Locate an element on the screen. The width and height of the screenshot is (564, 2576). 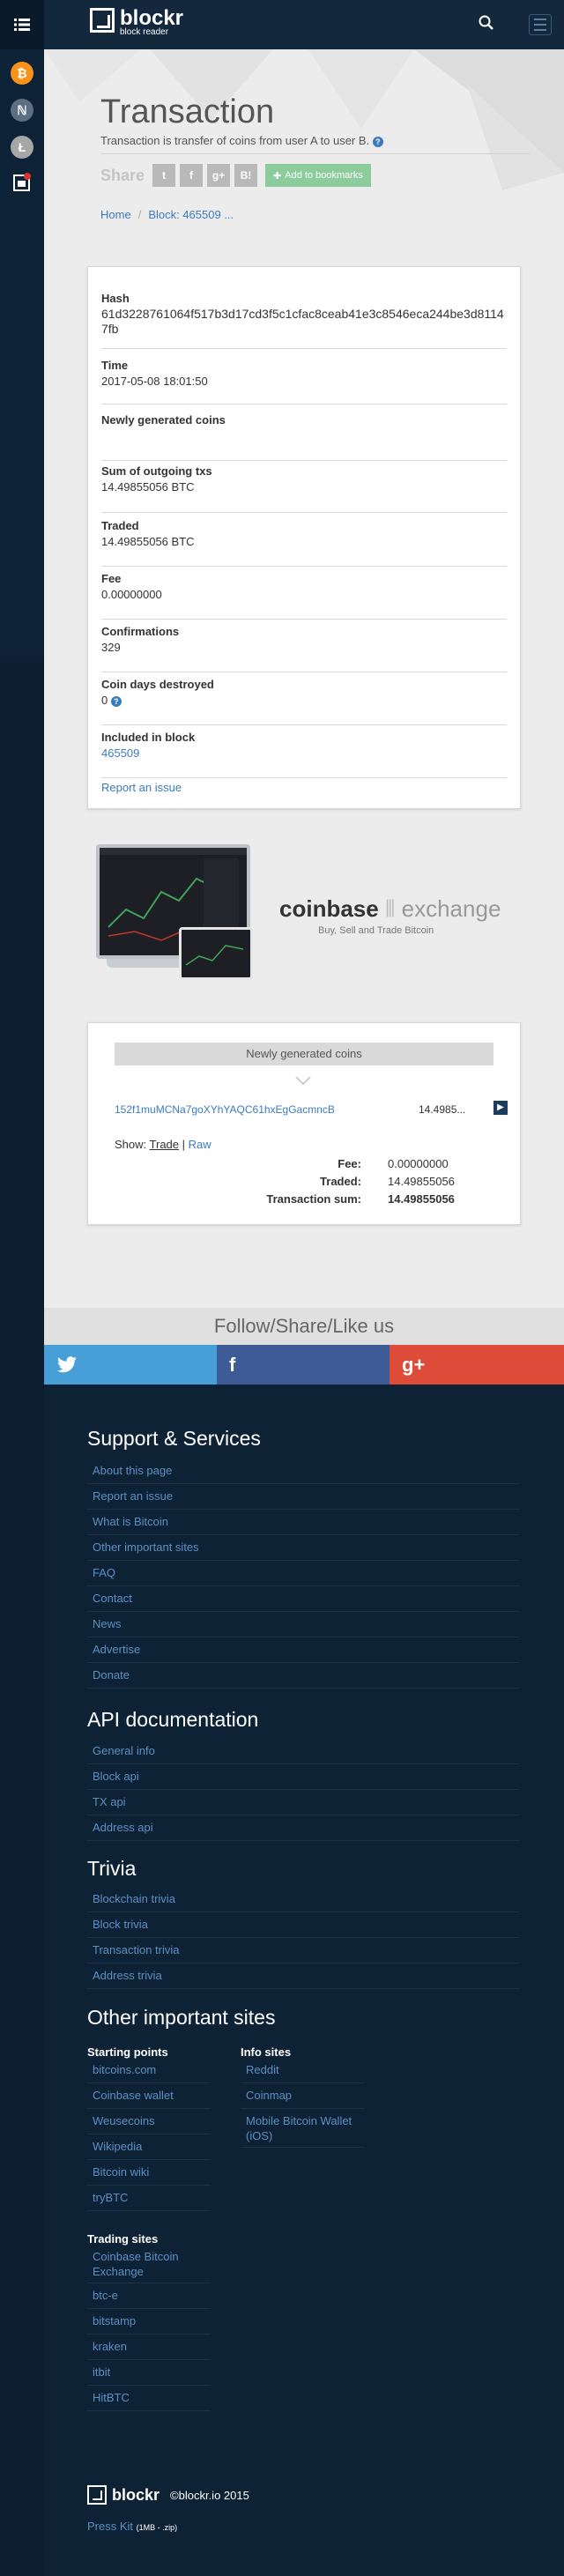
ad-brand-name: coinbase is located at coordinates (329, 908).